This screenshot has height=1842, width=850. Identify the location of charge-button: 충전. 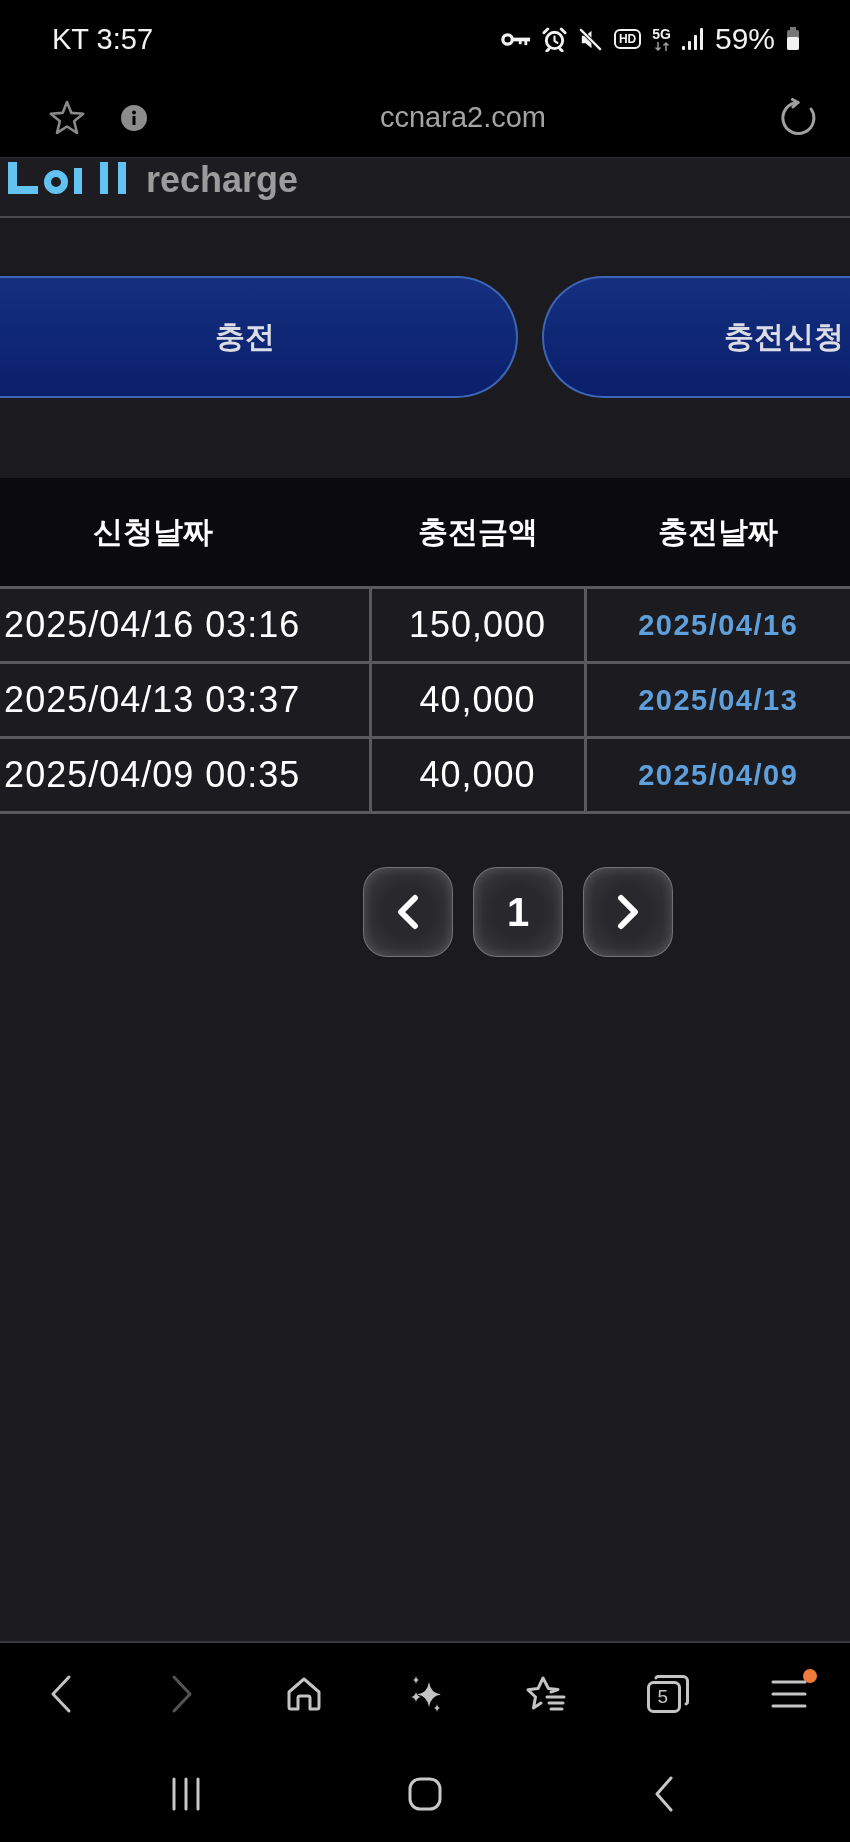
(259, 337).